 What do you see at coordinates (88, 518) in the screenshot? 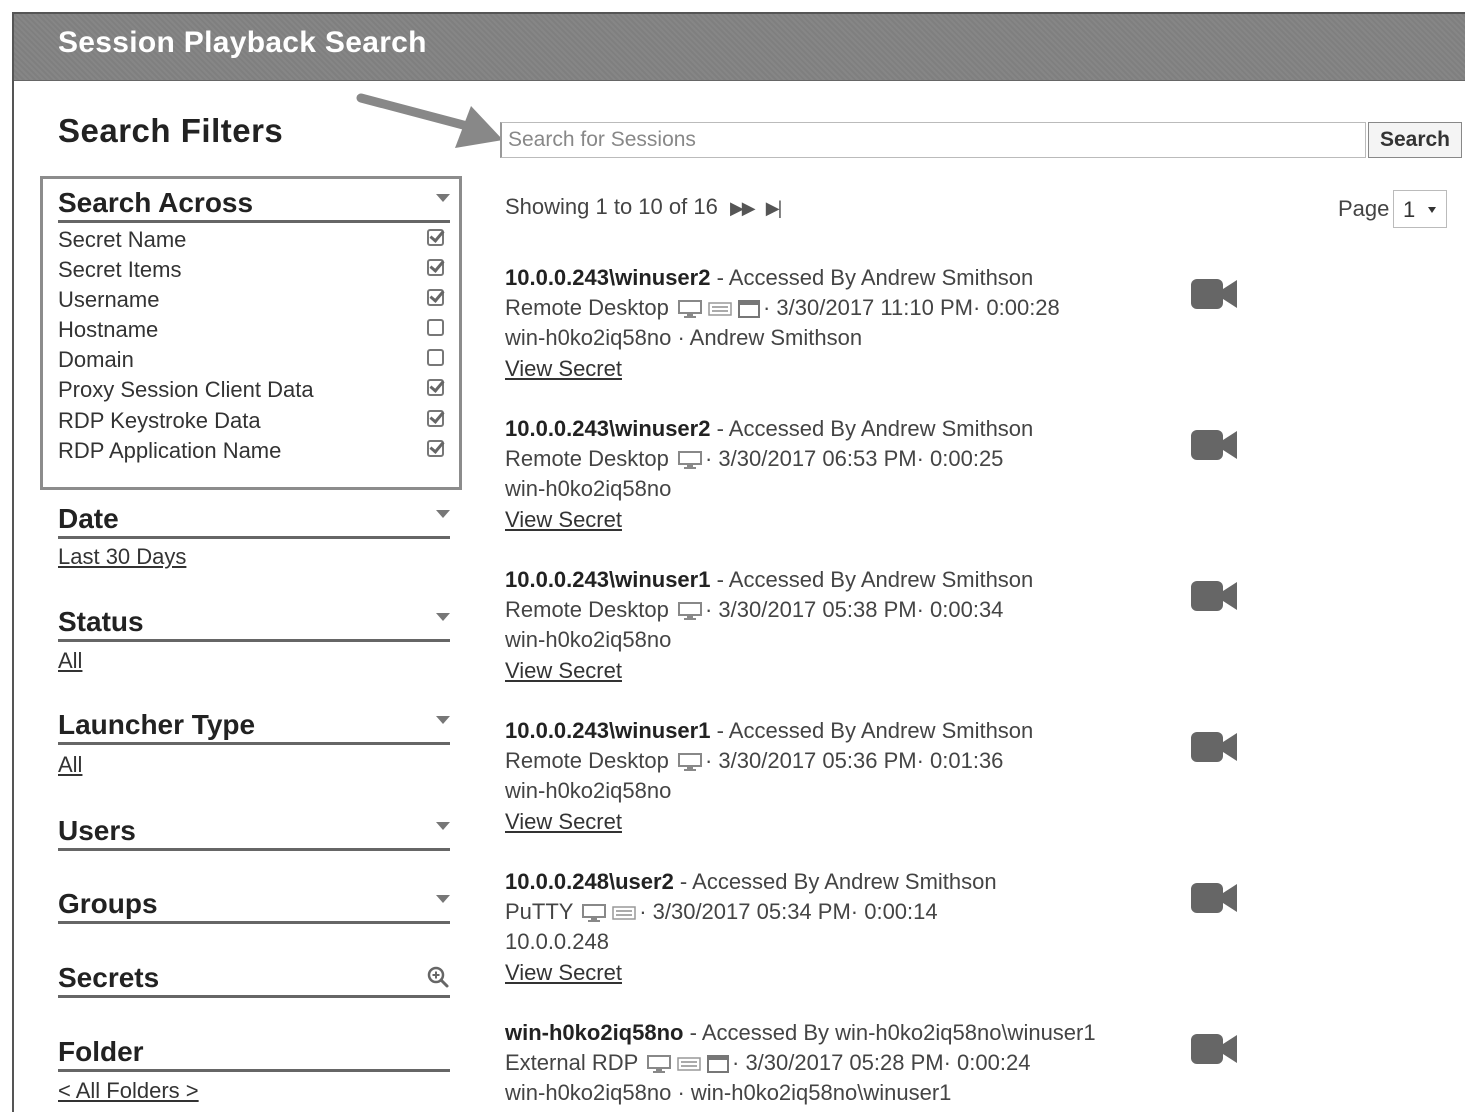
I see `date-label: Date` at bounding box center [88, 518].